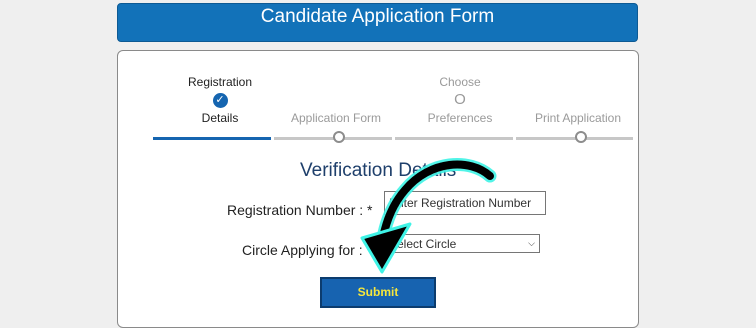  What do you see at coordinates (423, 243) in the screenshot?
I see `circle-select-value: Select Circle` at bounding box center [423, 243].